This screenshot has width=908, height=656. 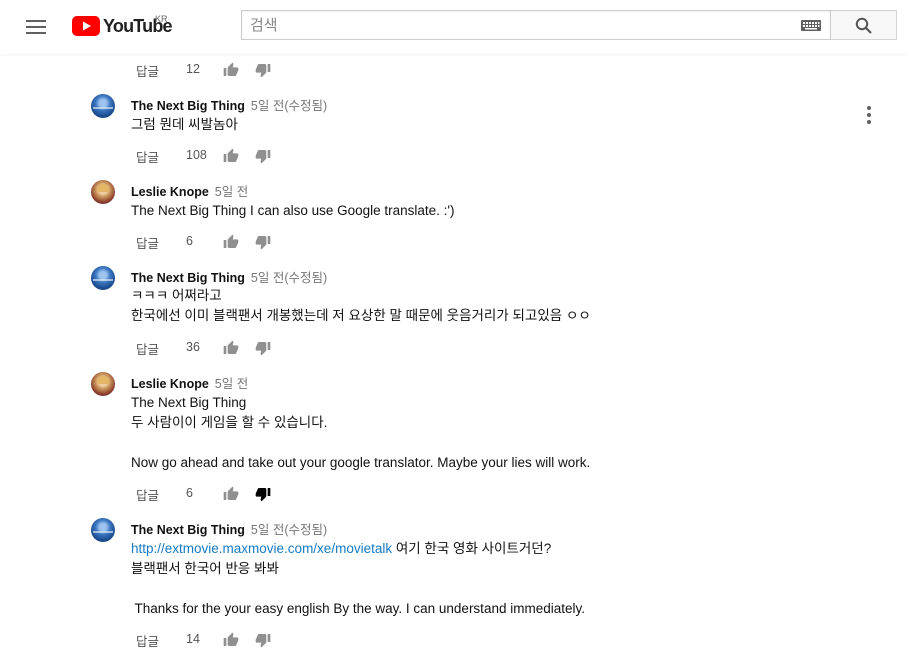 I want to click on more-vert-icon, so click(x=869, y=115).